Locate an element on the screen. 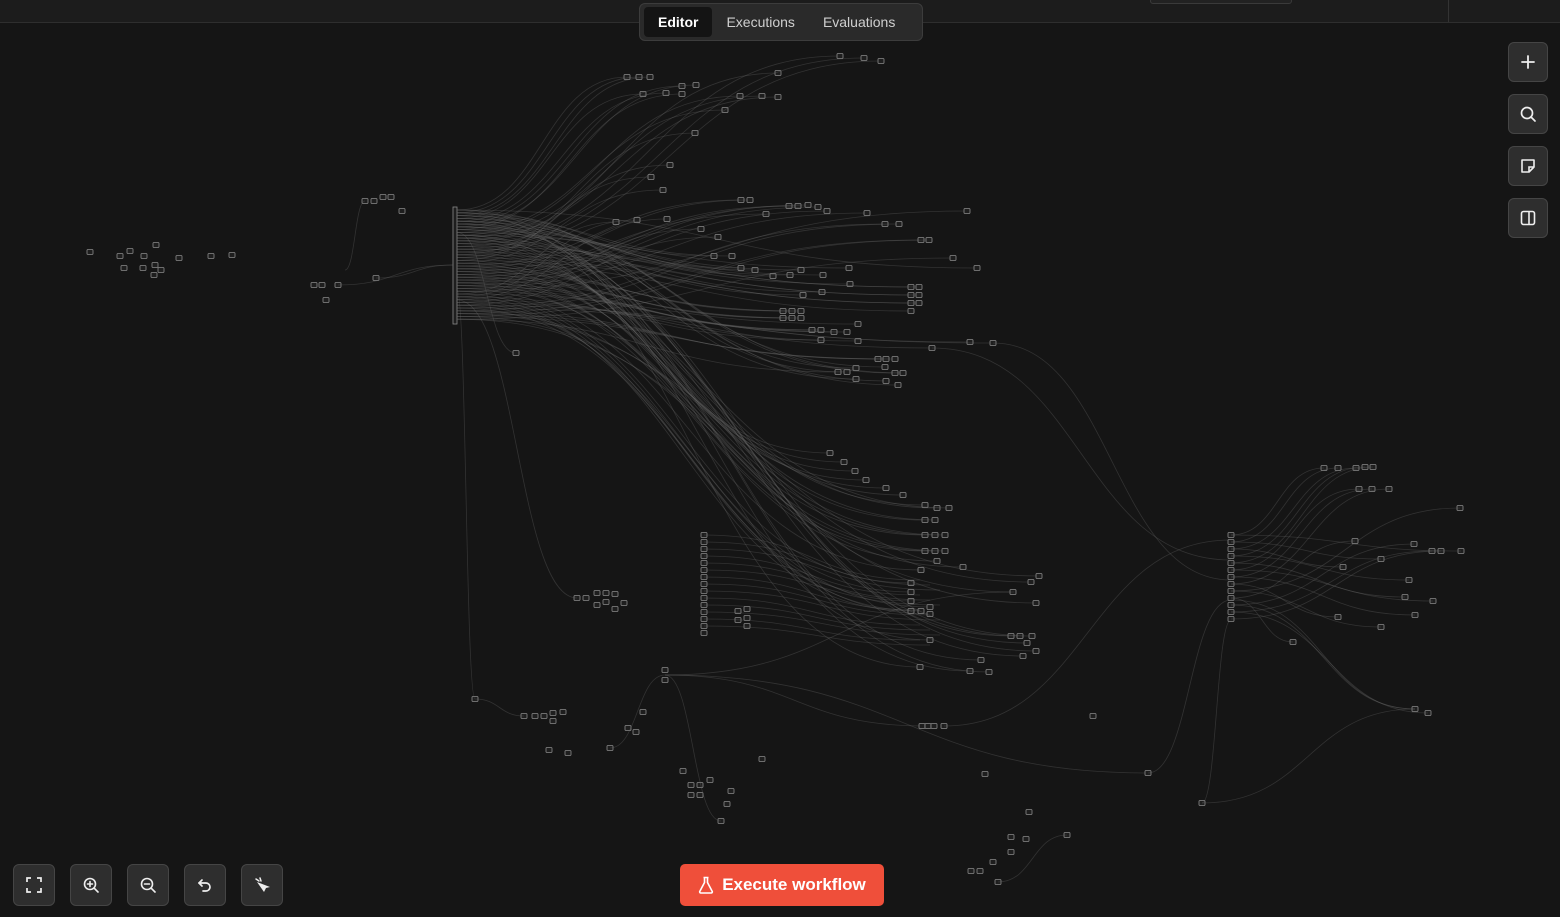 The width and height of the screenshot is (1560, 917). undo-button is located at coordinates (205, 885).